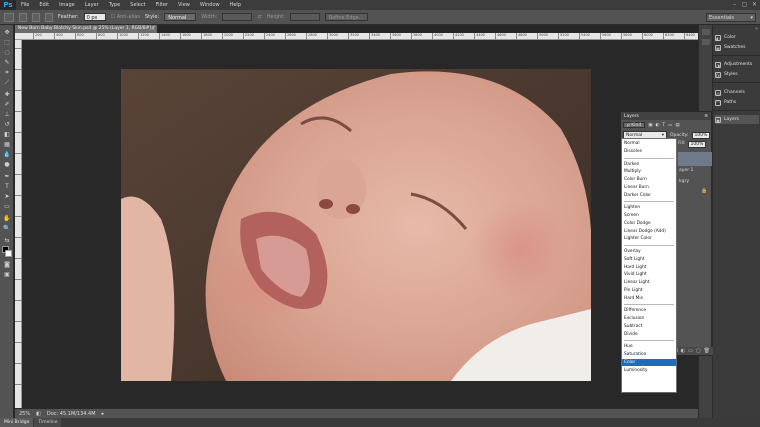  What do you see at coordinates (744, 4) in the screenshot?
I see `maximize-button: ▢` at bounding box center [744, 4].